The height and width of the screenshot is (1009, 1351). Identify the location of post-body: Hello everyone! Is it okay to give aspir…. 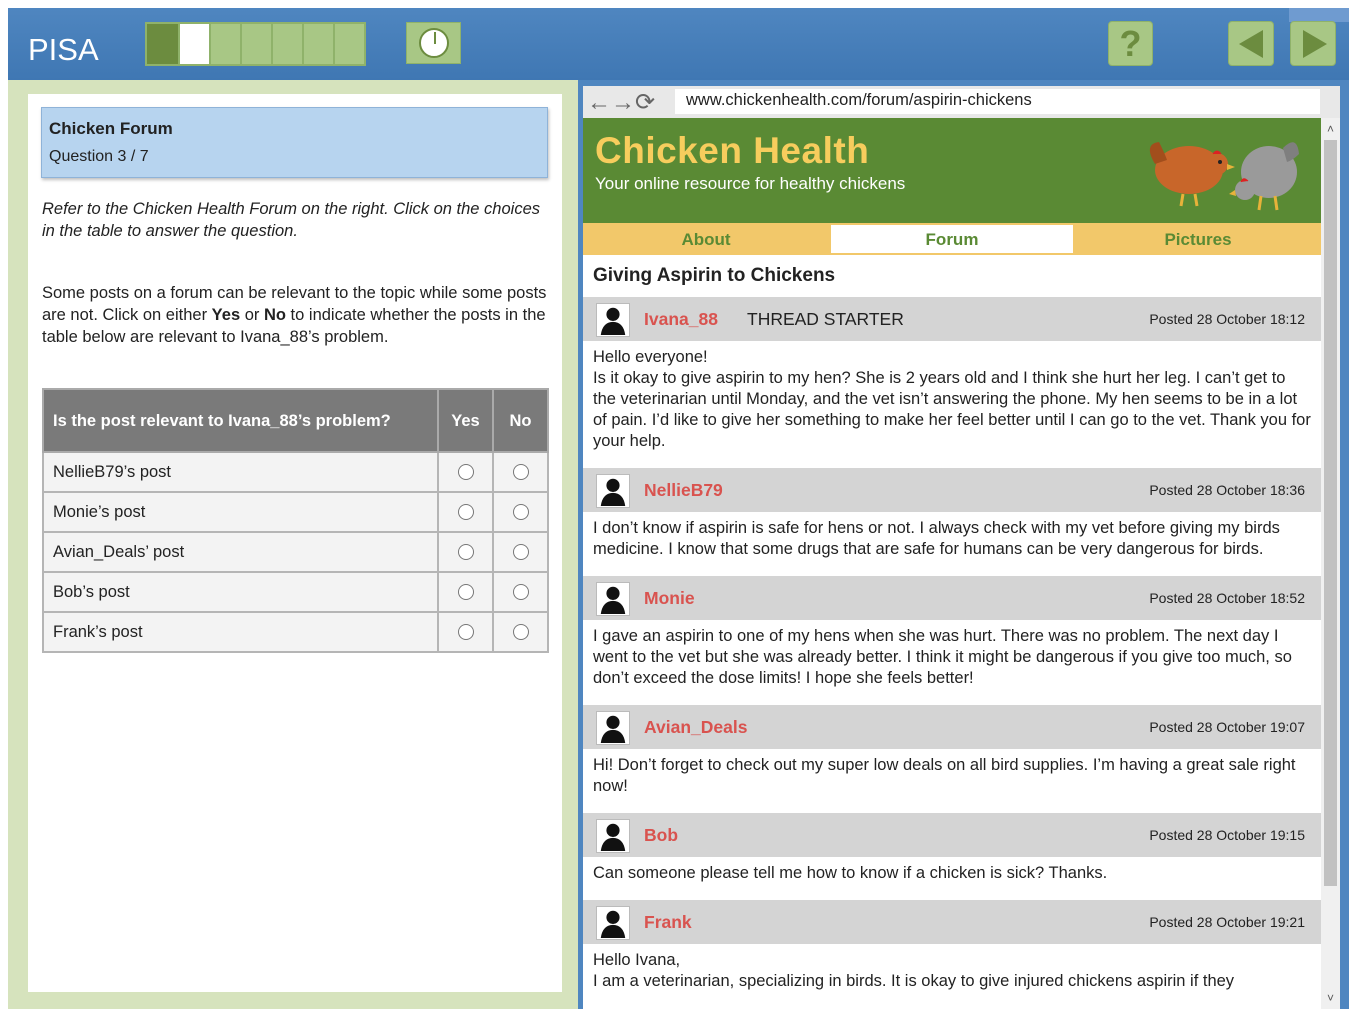
(952, 403).